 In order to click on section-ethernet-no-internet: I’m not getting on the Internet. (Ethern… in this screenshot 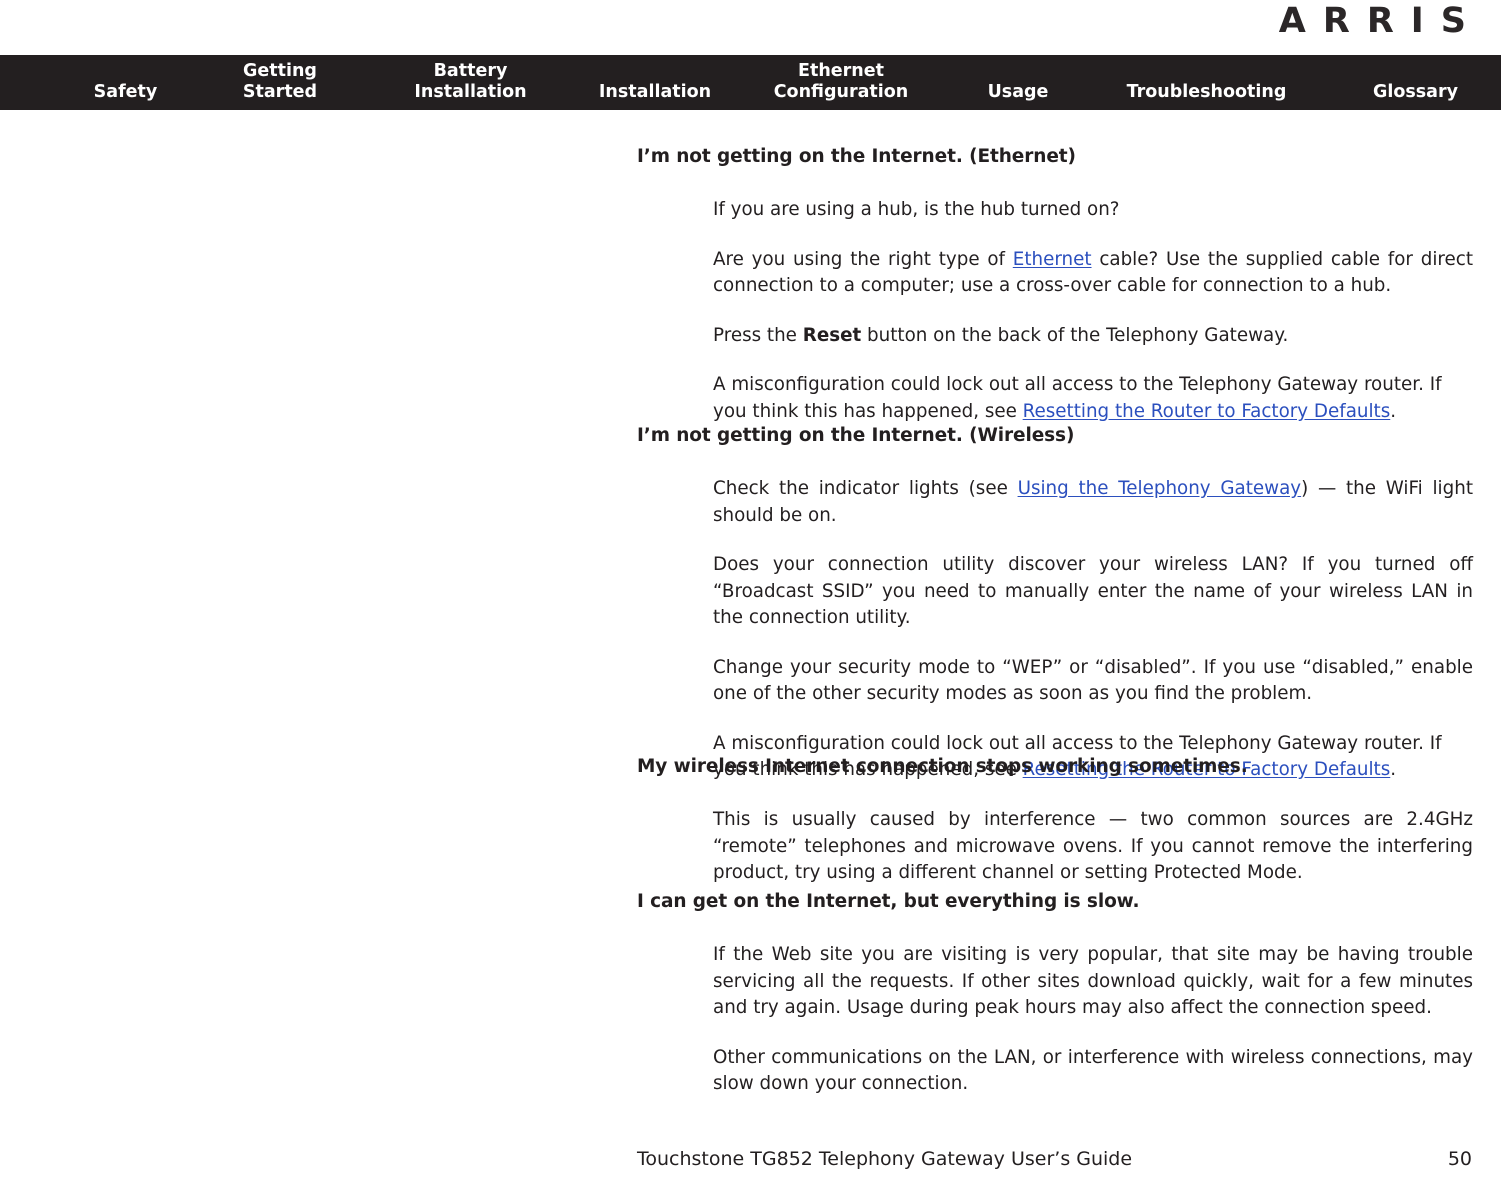, I will do `click(1055, 285)`.